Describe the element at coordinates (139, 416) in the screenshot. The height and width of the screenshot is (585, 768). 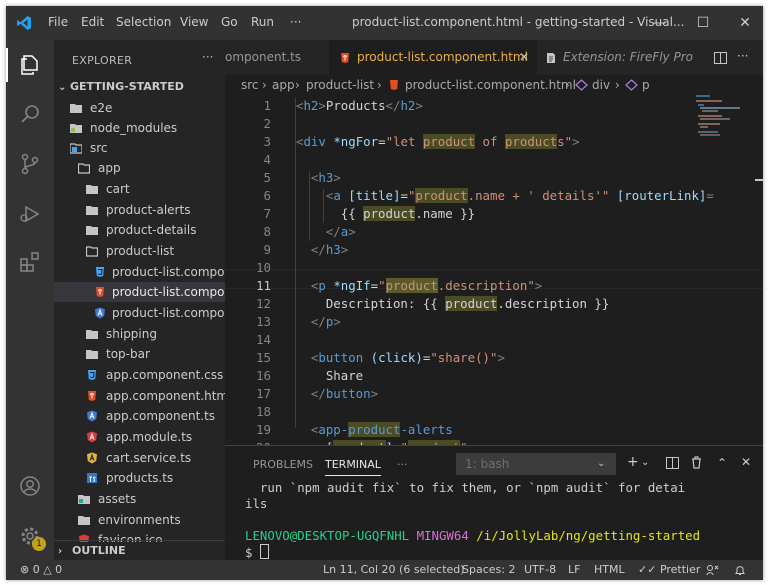
I see `tree-file-app-component-ts: app.component.ts` at that location.